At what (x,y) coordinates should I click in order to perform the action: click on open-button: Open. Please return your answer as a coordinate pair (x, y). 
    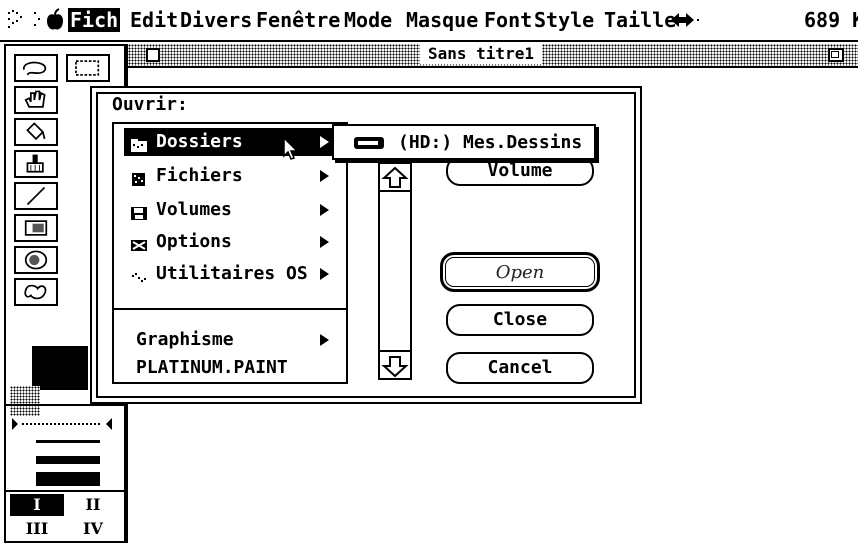
    Looking at the image, I should click on (520, 272).